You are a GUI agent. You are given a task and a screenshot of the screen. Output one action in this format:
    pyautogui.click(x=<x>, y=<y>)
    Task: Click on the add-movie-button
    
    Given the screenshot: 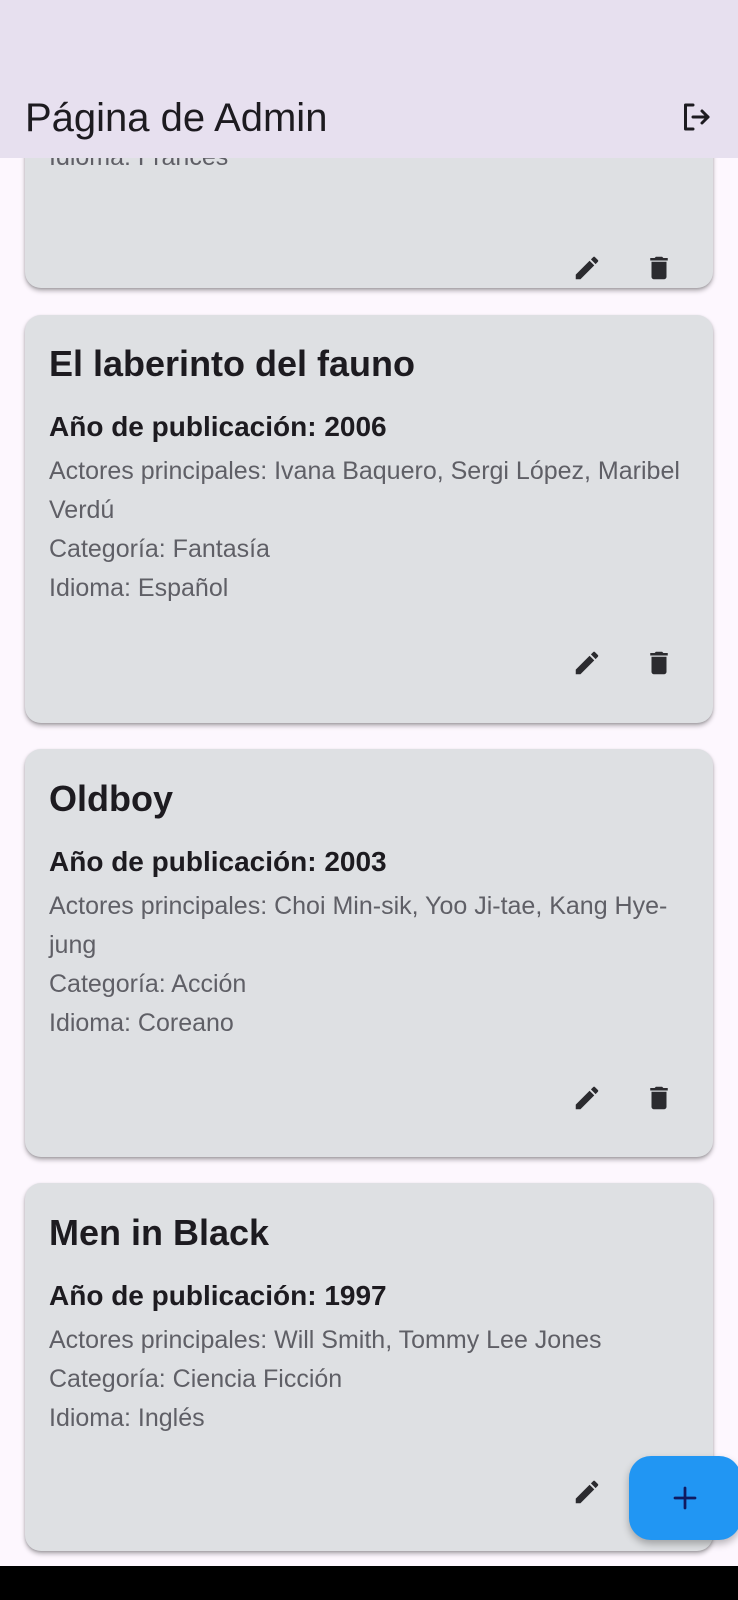 What is the action you would take?
    pyautogui.click(x=683, y=1498)
    